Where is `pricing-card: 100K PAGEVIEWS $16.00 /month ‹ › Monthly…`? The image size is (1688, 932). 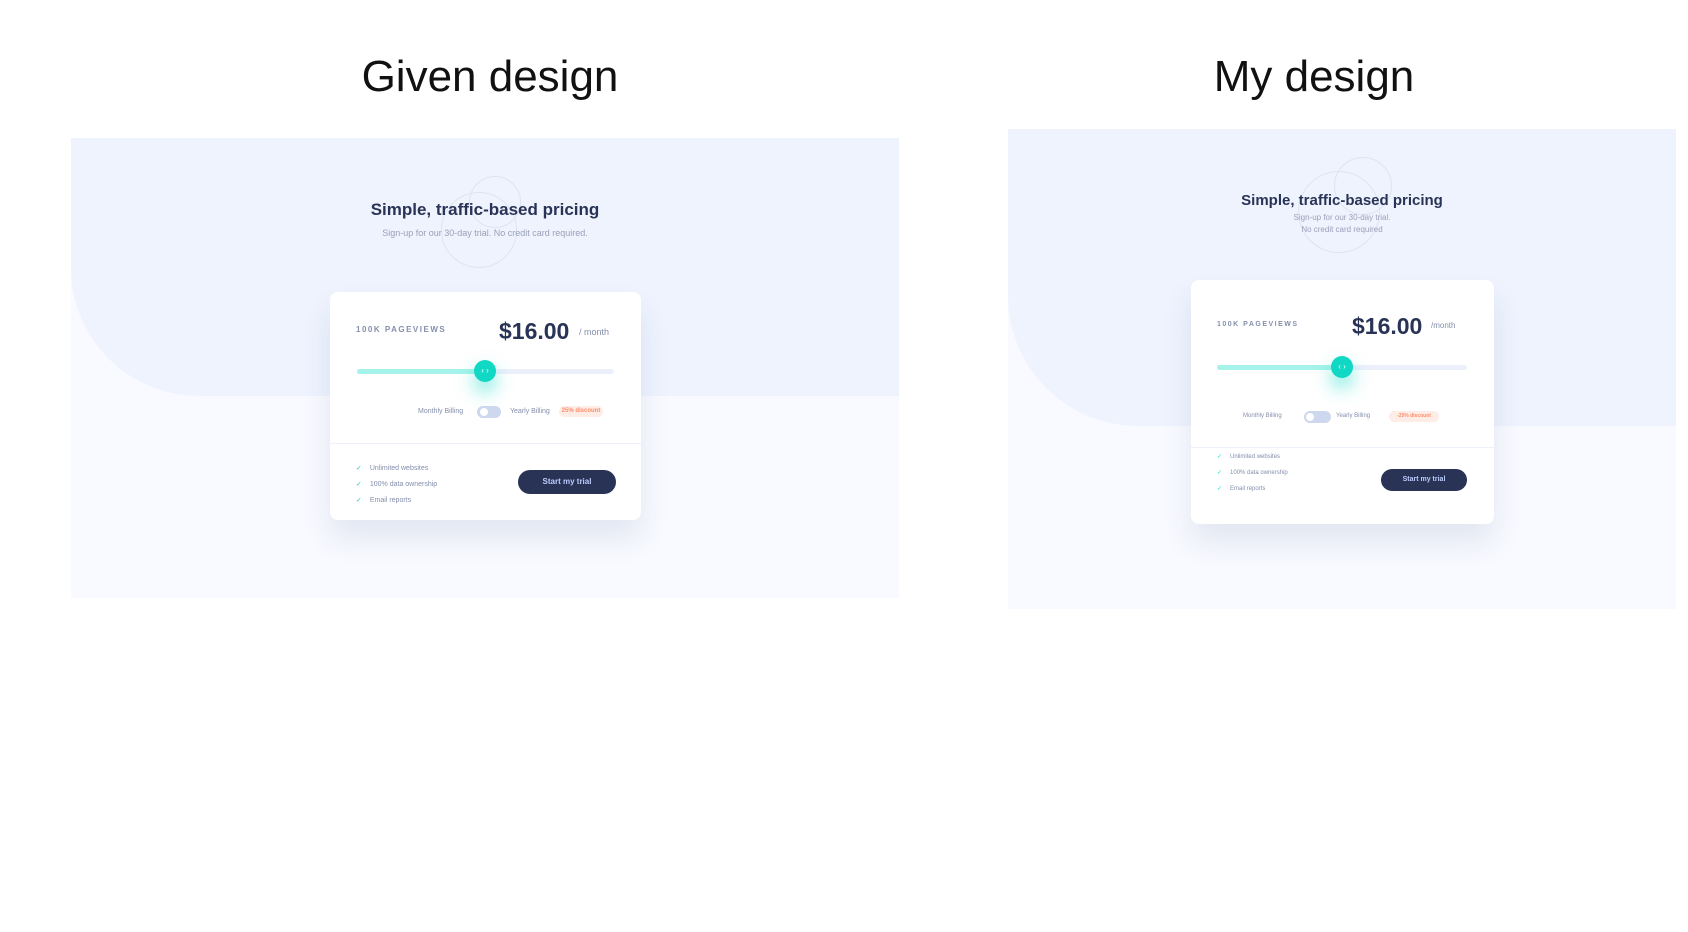 pricing-card: 100K PAGEVIEWS $16.00 /month ‹ › Monthly… is located at coordinates (1342, 402).